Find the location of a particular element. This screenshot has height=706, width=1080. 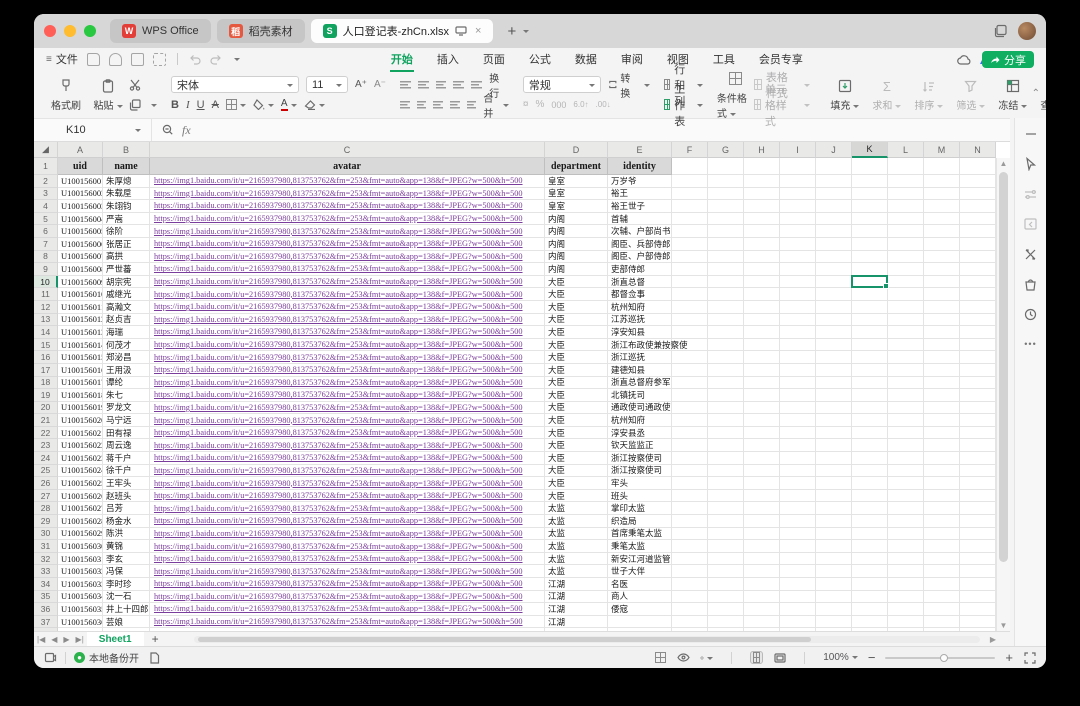

cell-identity: 杭州知府 is located at coordinates (640, 420).